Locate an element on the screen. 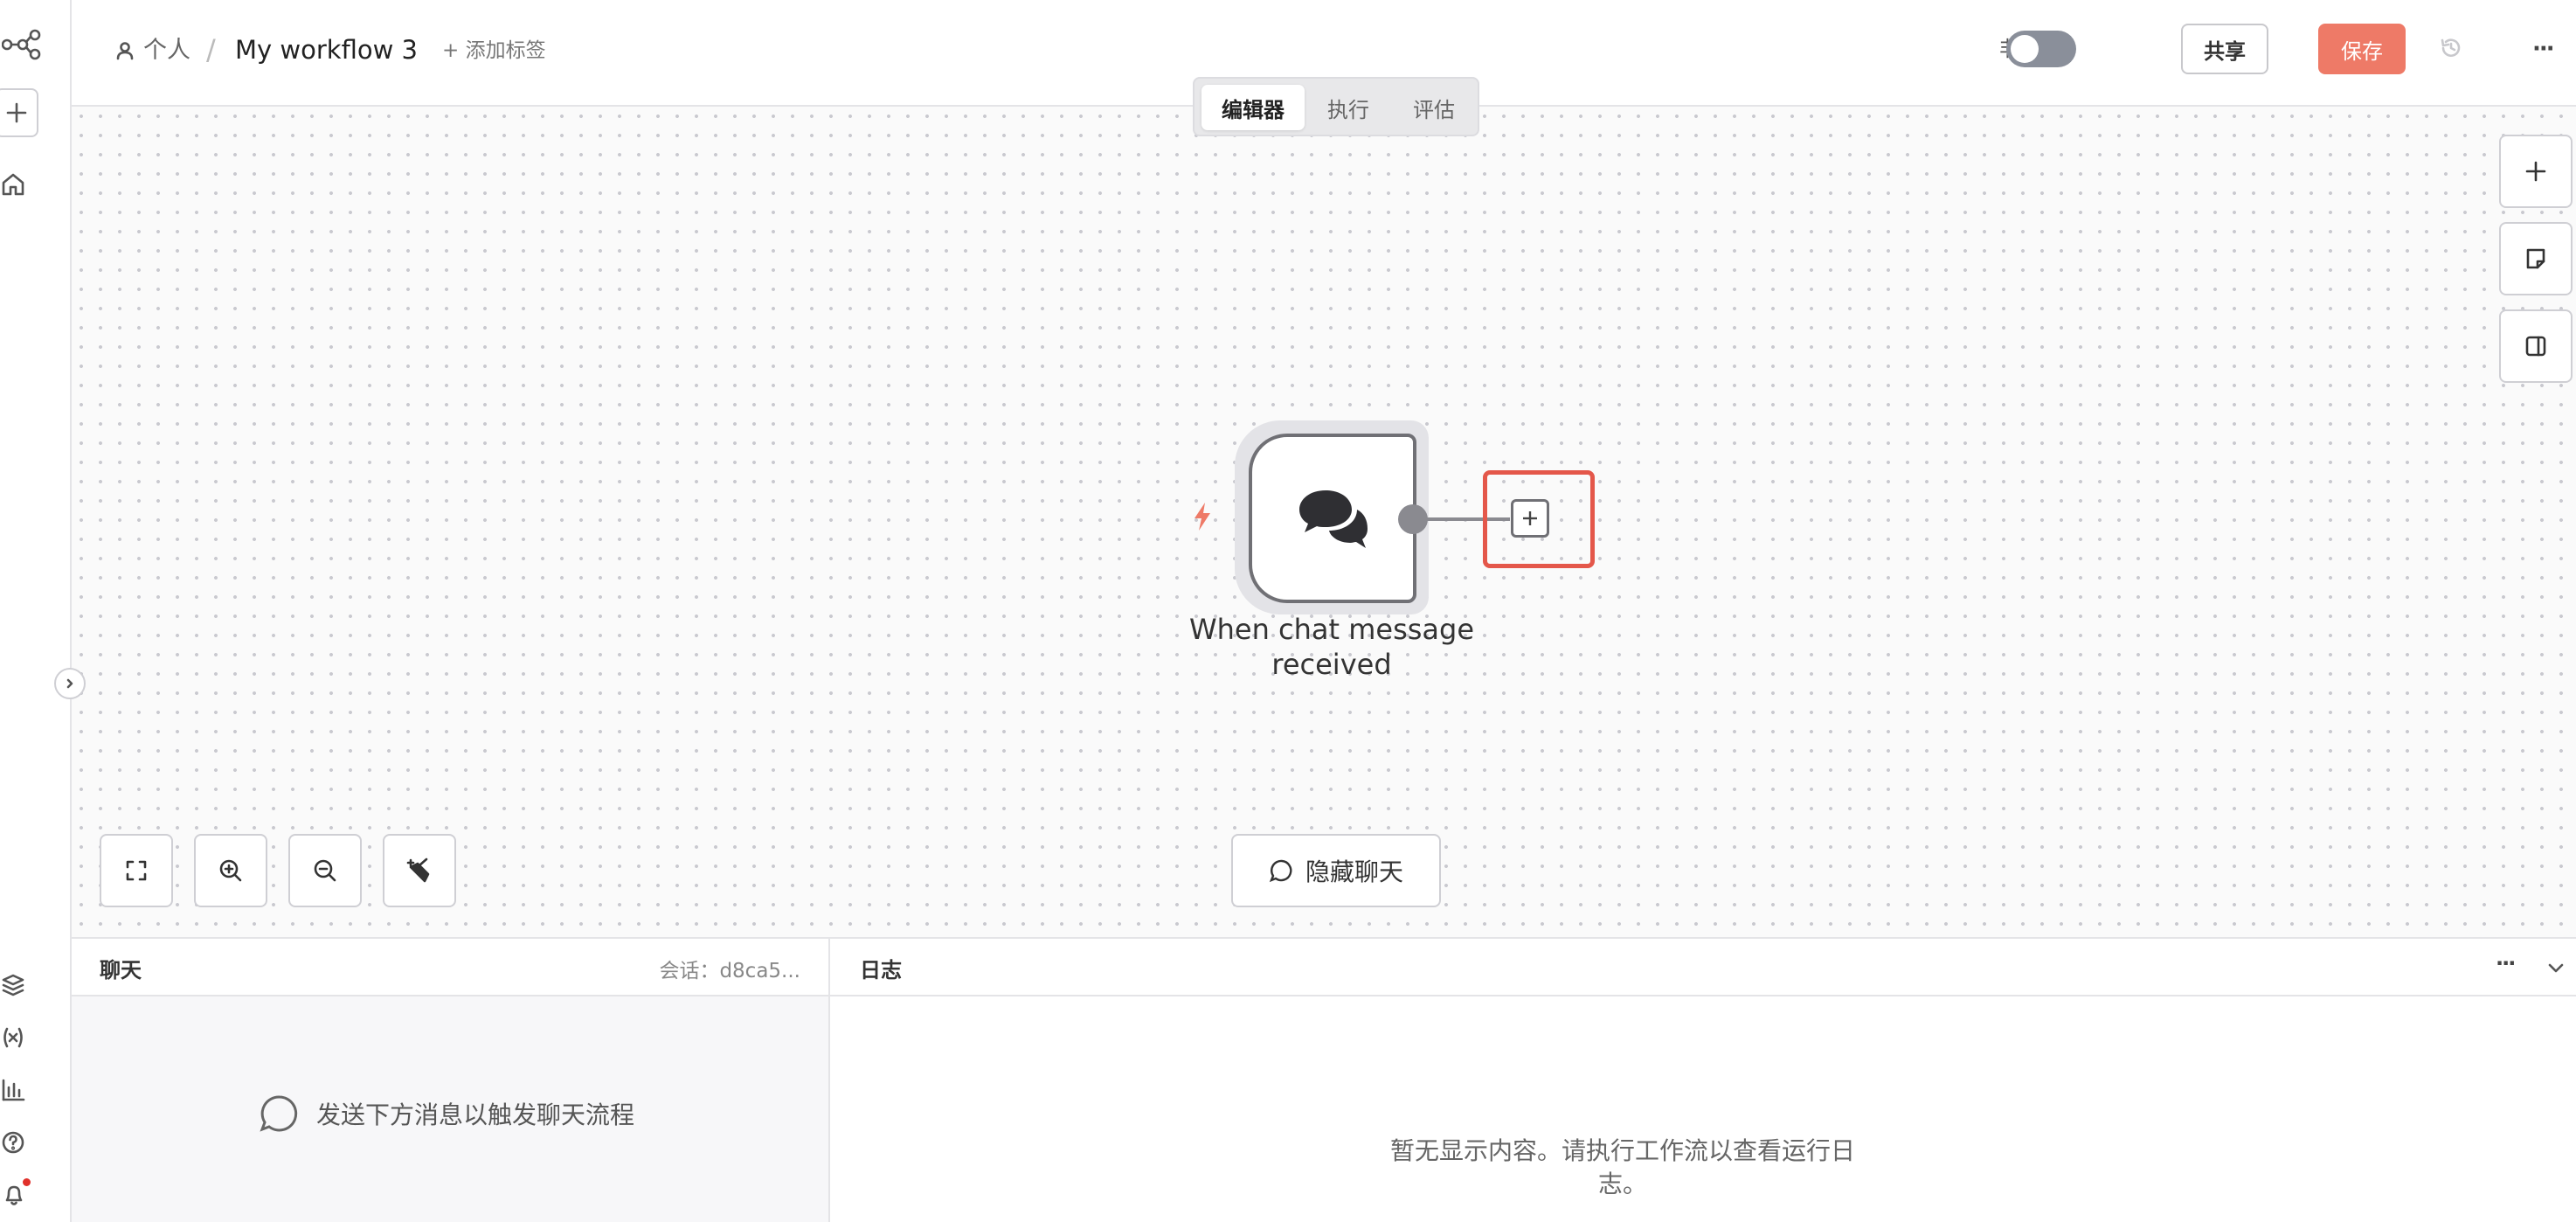 The image size is (2576, 1222). view-tabs: 编辑器 执行 评估 is located at coordinates (1336, 107).